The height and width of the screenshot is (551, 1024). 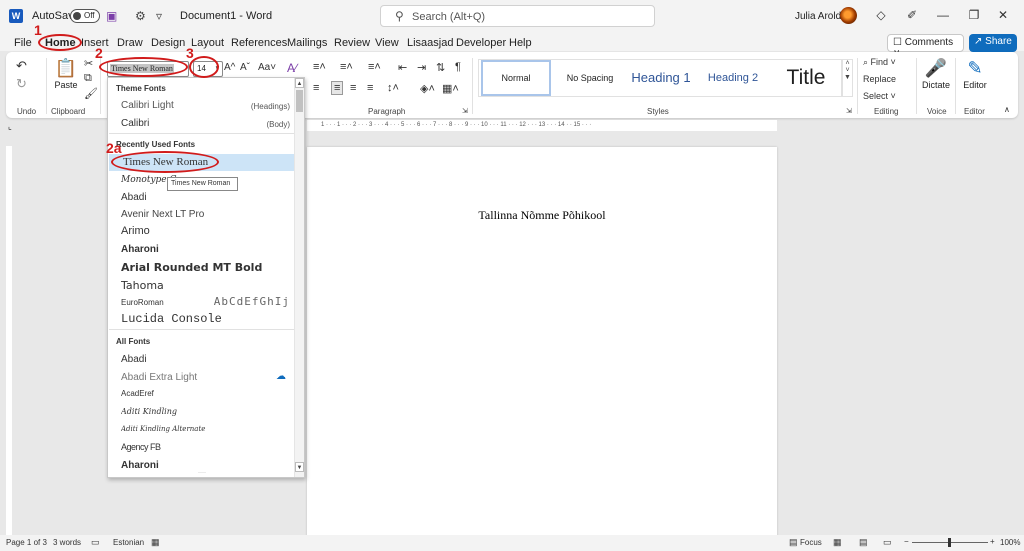 What do you see at coordinates (1007, 109) in the screenshot?
I see `collapse-ribbon-icon: ∧` at bounding box center [1007, 109].